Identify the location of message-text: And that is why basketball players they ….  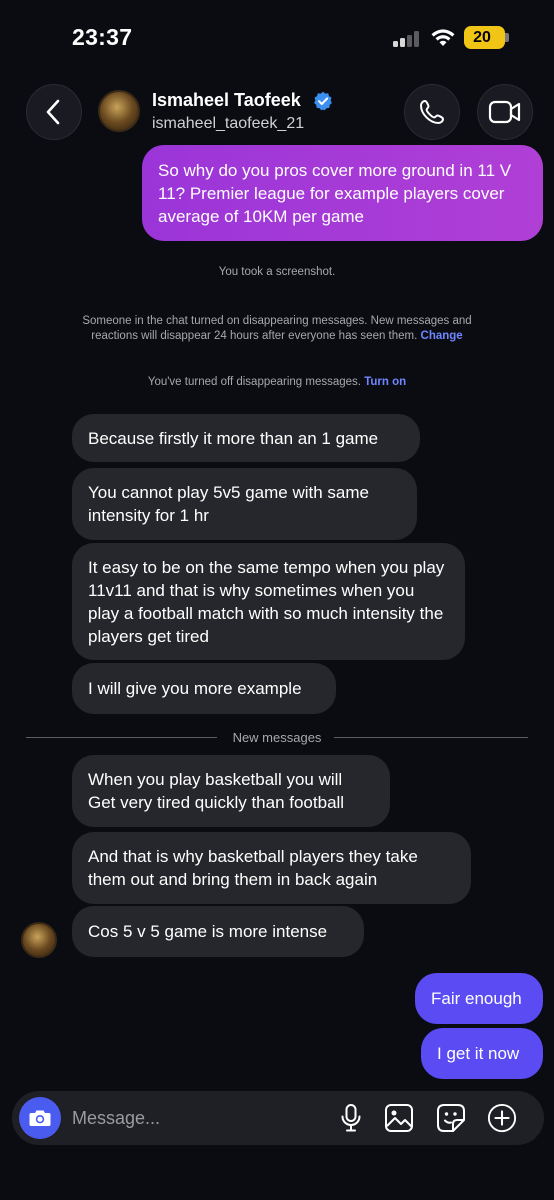
(253, 868).